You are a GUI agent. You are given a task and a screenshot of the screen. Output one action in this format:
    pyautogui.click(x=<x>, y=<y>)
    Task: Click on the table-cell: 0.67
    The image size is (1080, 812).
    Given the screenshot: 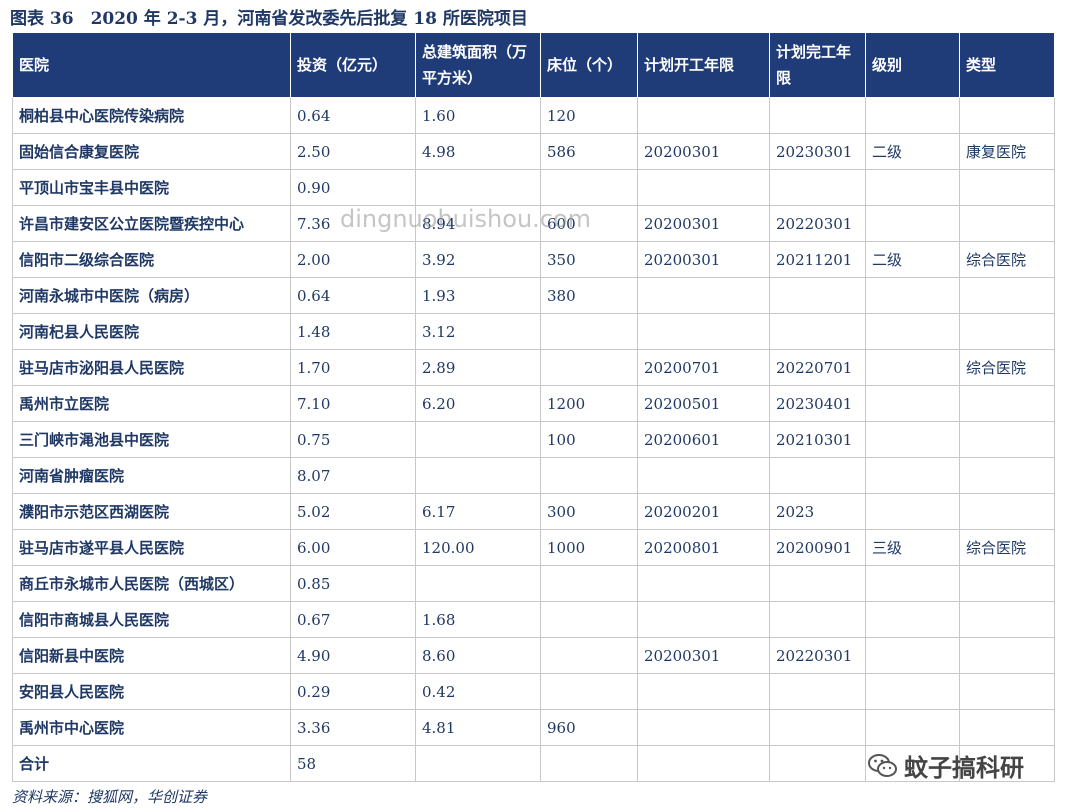 What is the action you would take?
    pyautogui.click(x=353, y=619)
    